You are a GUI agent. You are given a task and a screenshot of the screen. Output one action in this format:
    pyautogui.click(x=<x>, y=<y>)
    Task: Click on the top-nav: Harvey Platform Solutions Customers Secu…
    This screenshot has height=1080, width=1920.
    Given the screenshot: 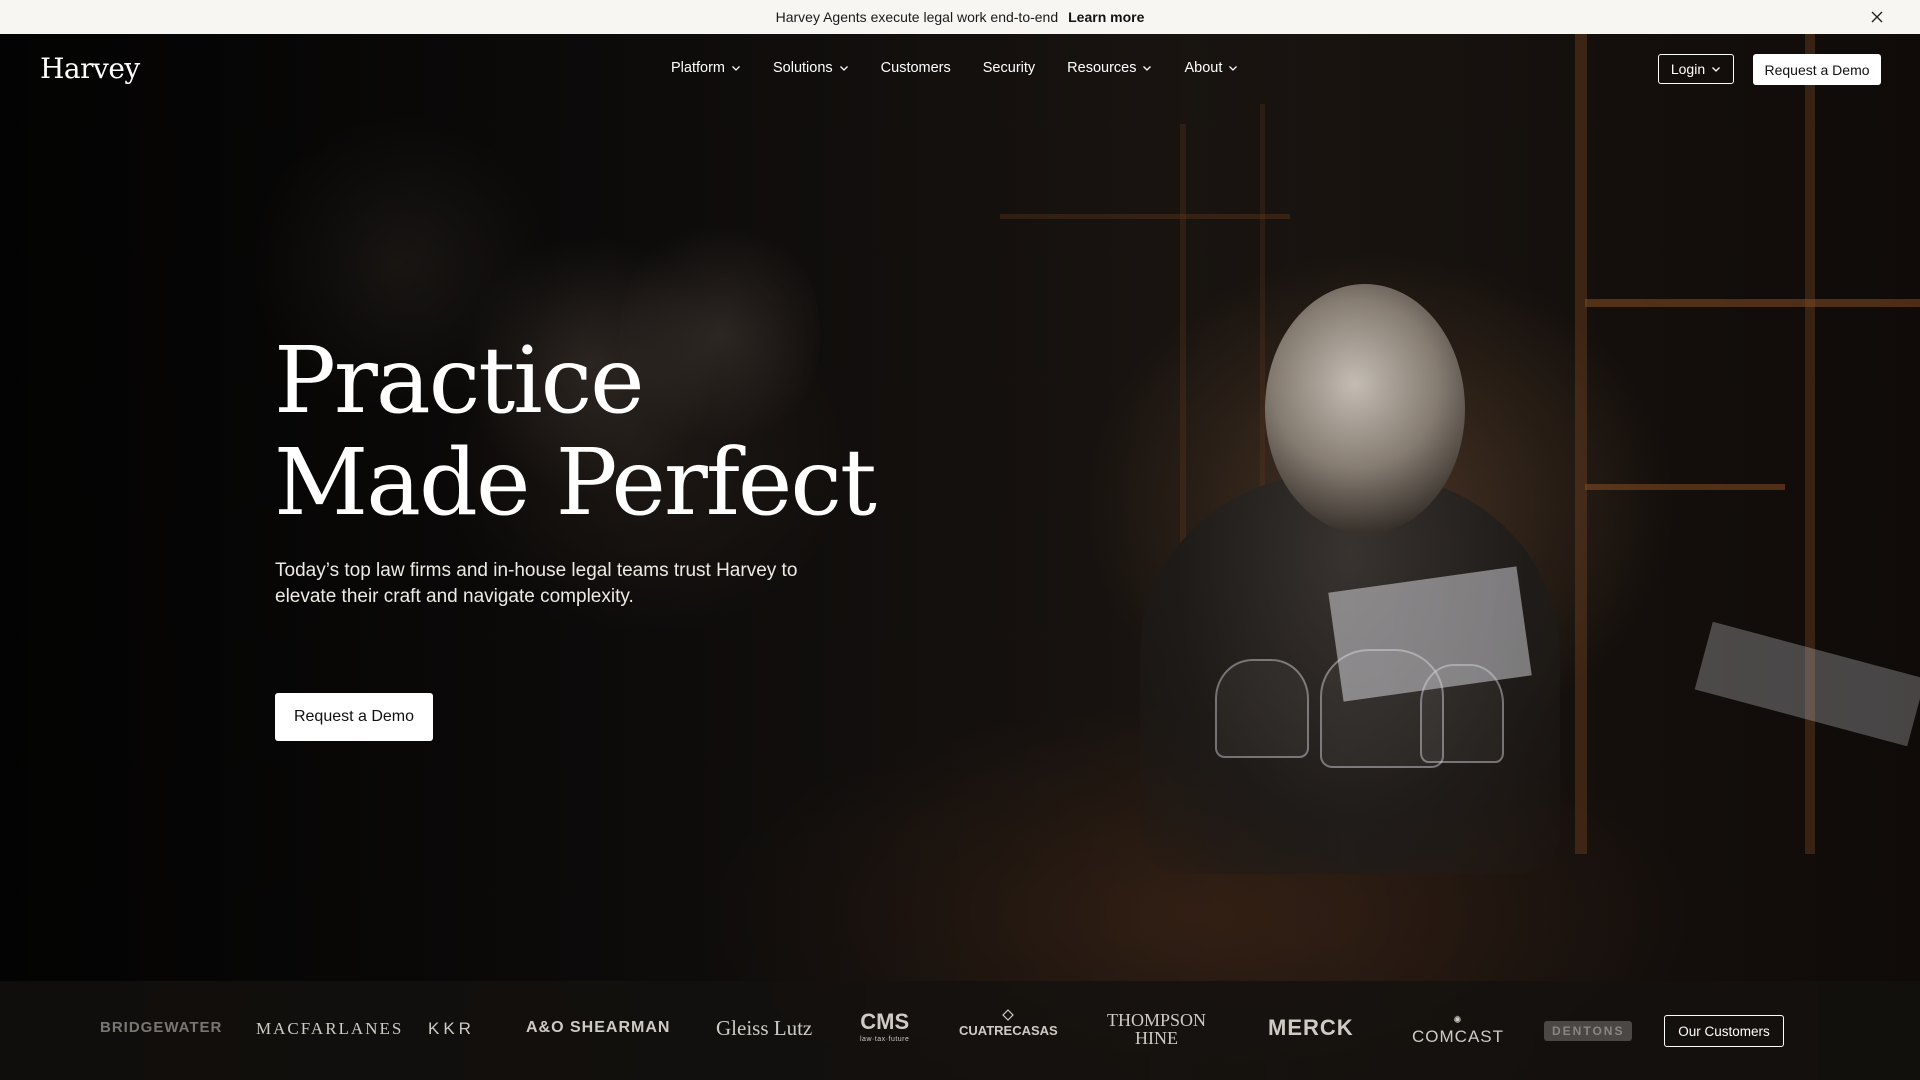 What is the action you would take?
    pyautogui.click(x=960, y=69)
    